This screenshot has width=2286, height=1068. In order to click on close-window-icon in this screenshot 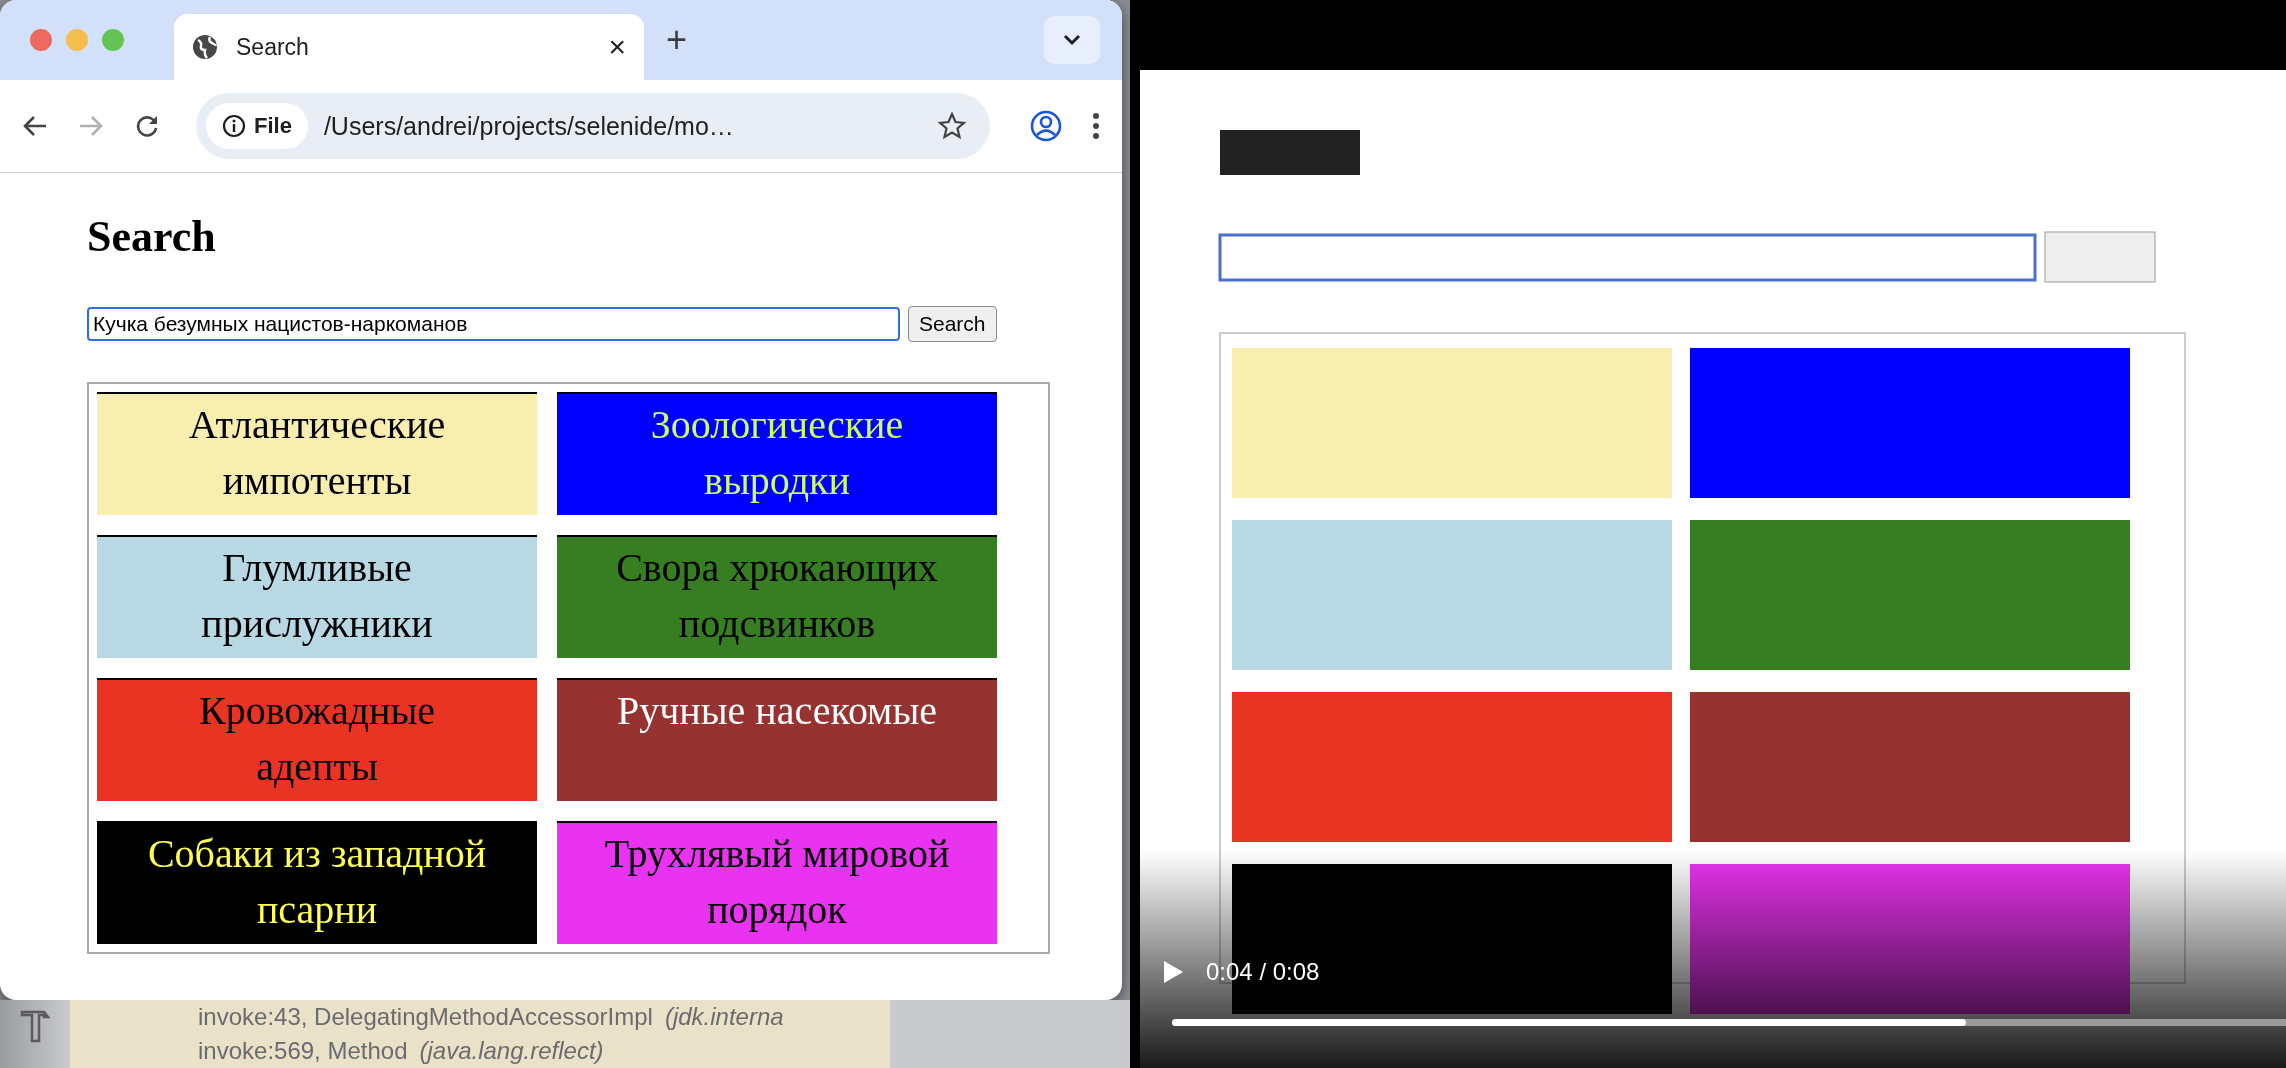, I will do `click(41, 40)`.